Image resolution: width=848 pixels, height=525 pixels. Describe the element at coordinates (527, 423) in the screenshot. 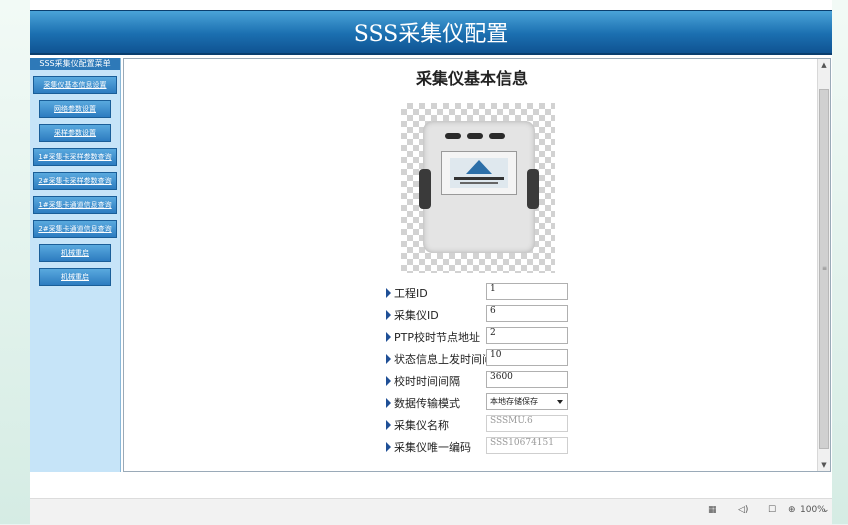

I see `collector-name-input: SSSMU.6` at that location.